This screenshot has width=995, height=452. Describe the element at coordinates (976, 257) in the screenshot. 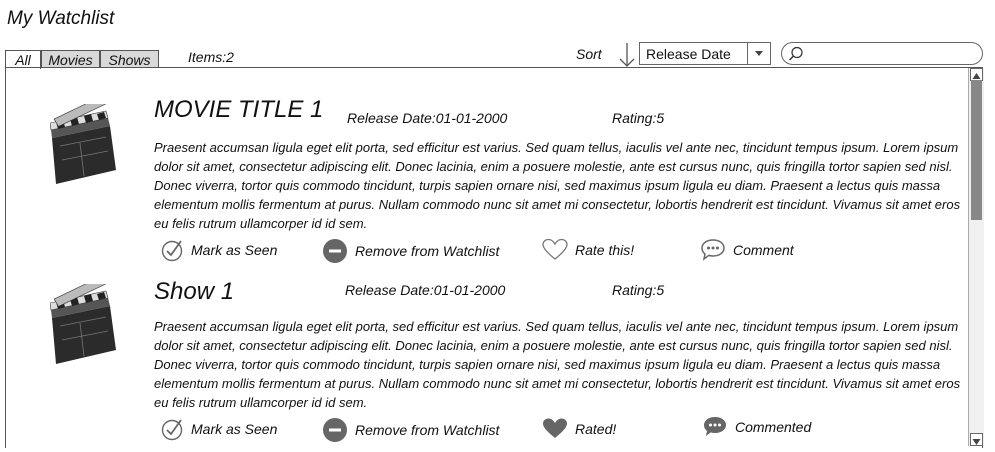

I see `vertical-scrollbar` at that location.